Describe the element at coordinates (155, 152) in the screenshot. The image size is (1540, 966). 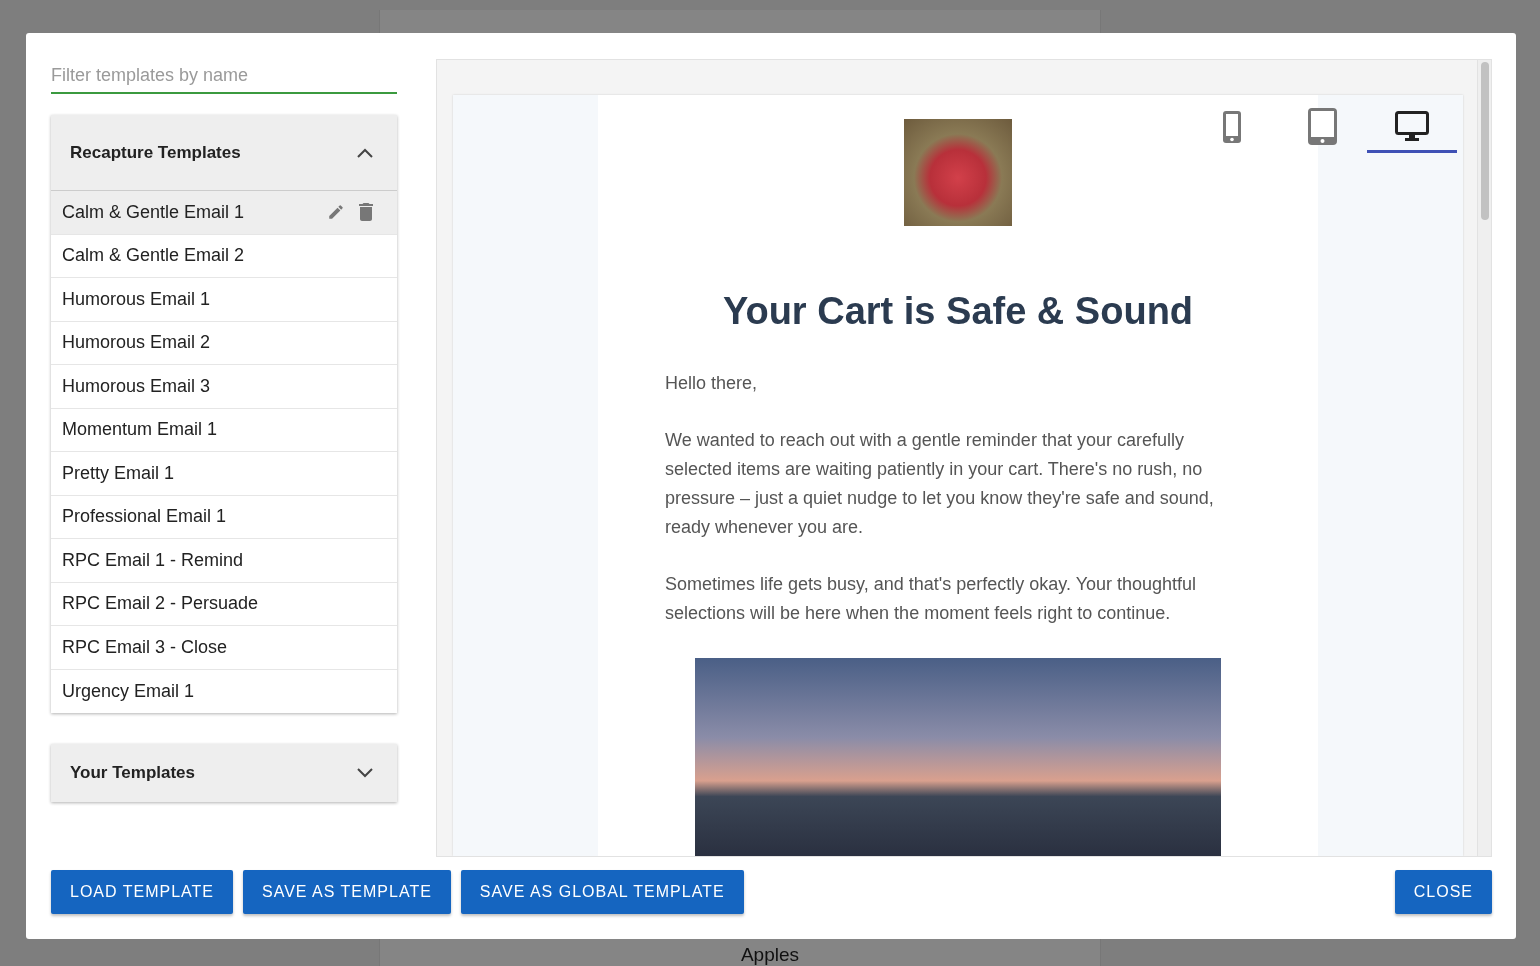
I see `section-title: Recapture Templates` at that location.